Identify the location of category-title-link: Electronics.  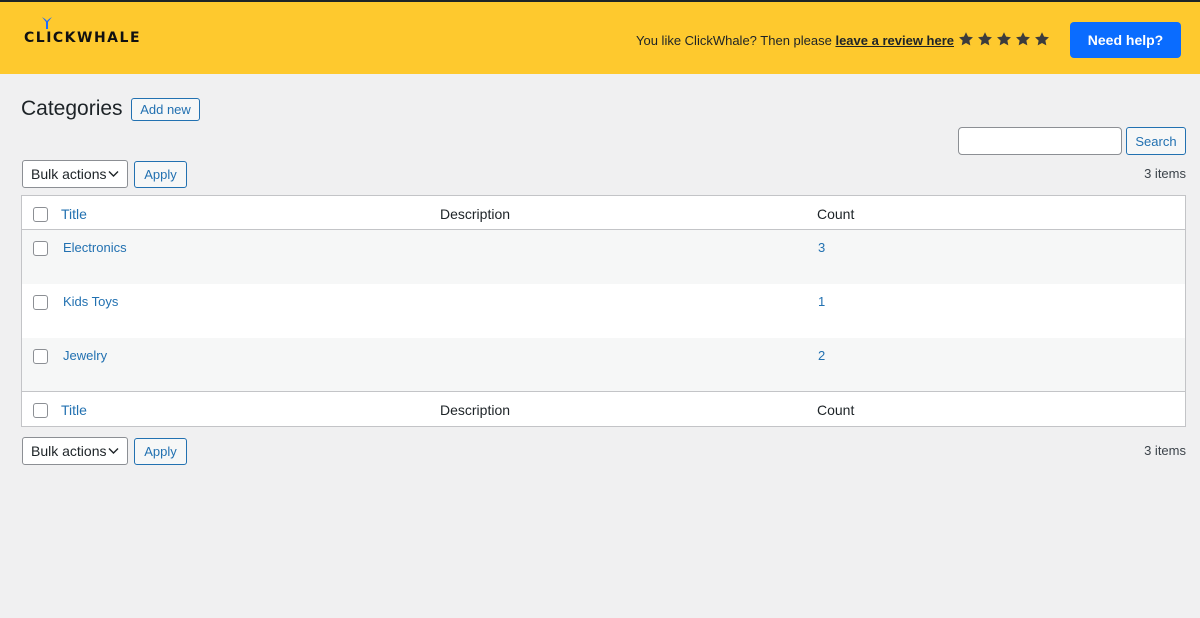
(95, 247).